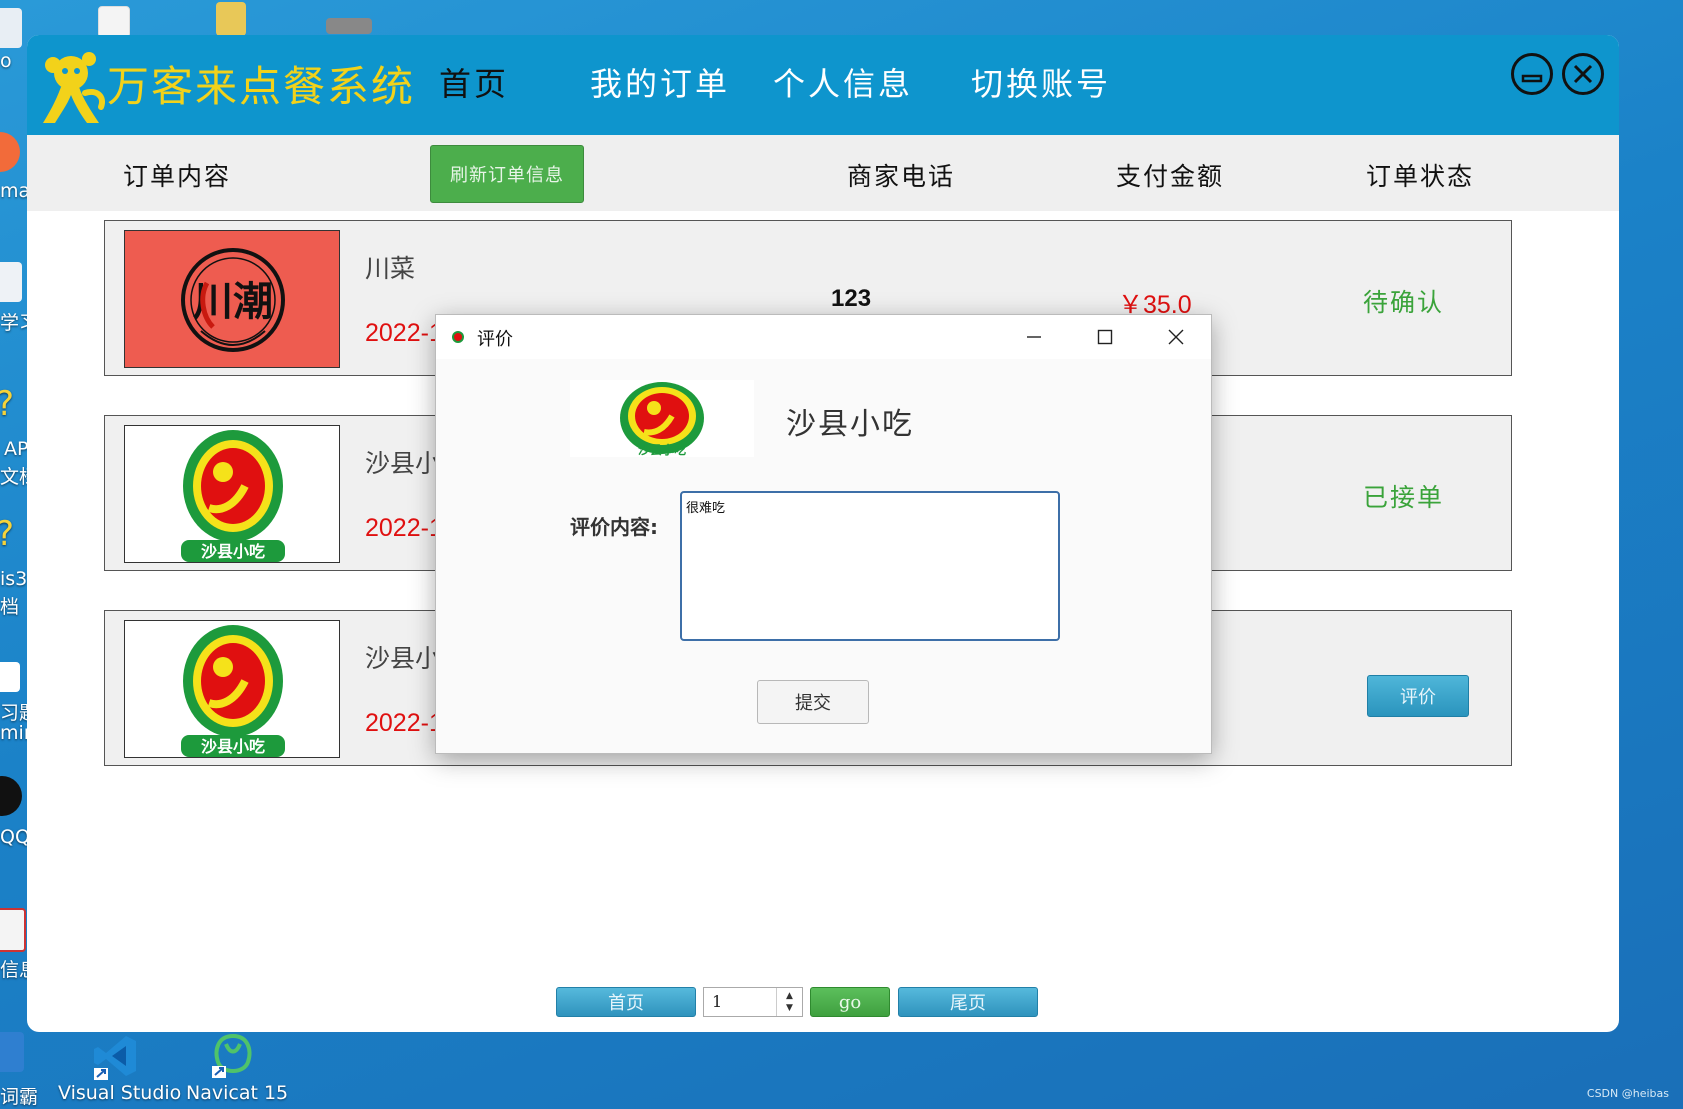  Describe the element at coordinates (843, 82) in the screenshot. I see `nav-profile: 个人信息` at that location.